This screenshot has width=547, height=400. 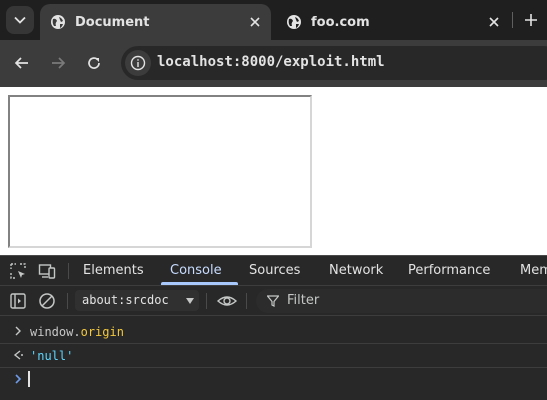 I want to click on address-bar: localhost:8000/exploit.html, so click(x=334, y=63).